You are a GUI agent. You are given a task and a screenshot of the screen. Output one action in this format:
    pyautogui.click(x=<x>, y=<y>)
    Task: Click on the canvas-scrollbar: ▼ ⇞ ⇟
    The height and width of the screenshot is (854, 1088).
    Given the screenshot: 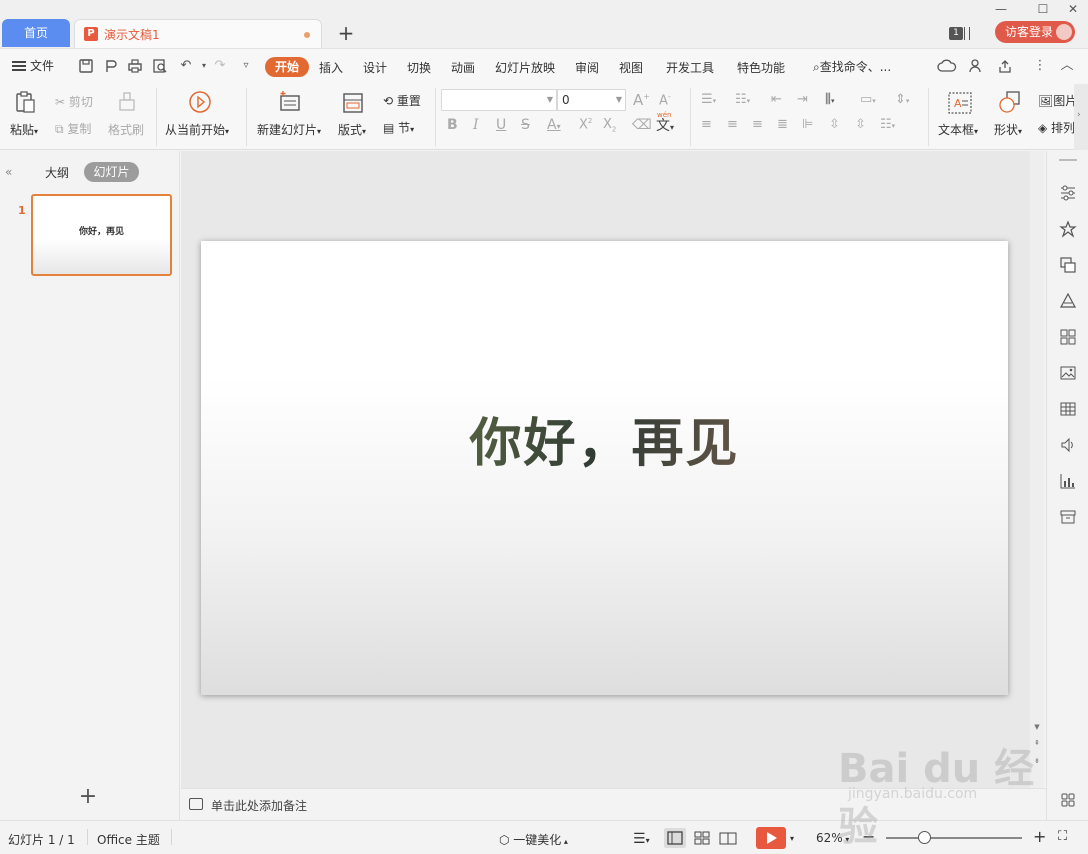 What is the action you would take?
    pyautogui.click(x=1037, y=469)
    